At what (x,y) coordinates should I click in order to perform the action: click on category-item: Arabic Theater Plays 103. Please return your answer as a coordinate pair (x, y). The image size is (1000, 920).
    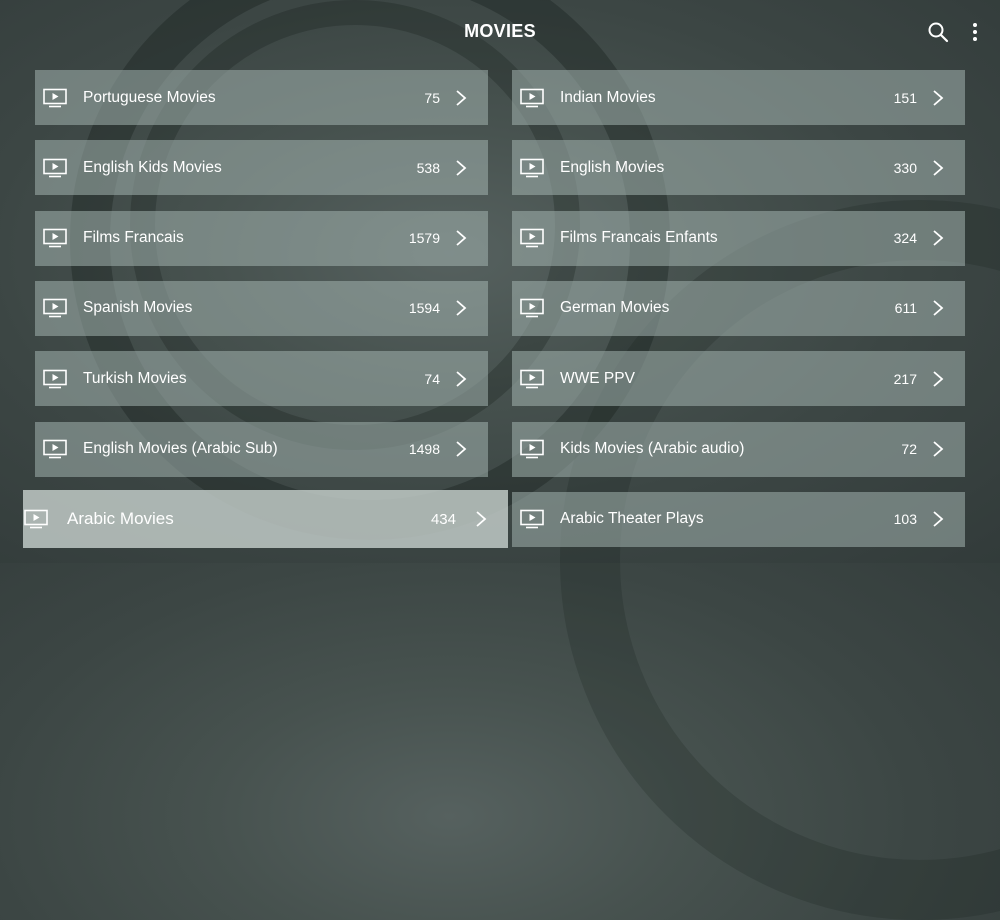
    Looking at the image, I should click on (738, 519).